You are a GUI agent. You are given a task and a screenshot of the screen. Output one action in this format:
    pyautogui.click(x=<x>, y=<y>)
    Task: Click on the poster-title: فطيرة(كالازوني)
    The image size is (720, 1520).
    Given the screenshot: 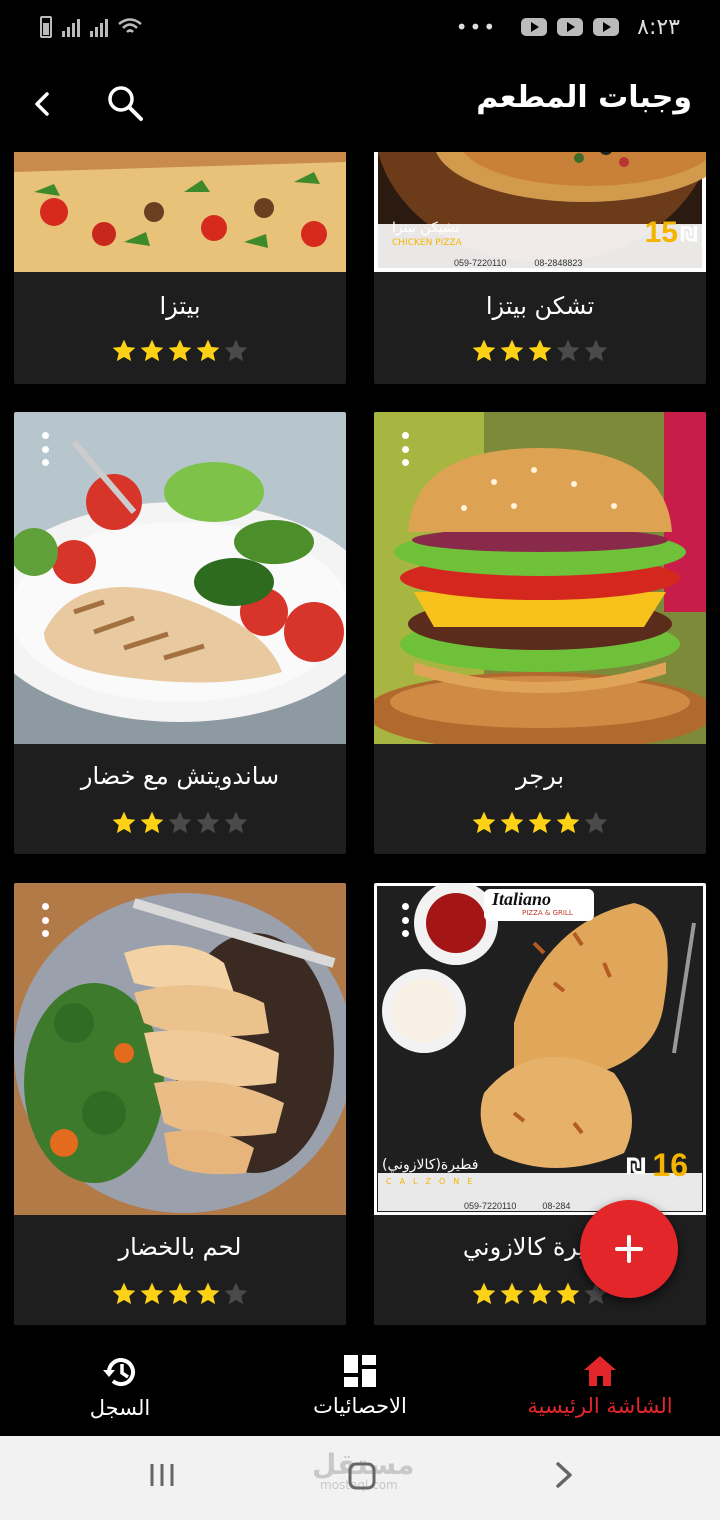 What is the action you would take?
    pyautogui.click(x=430, y=1165)
    